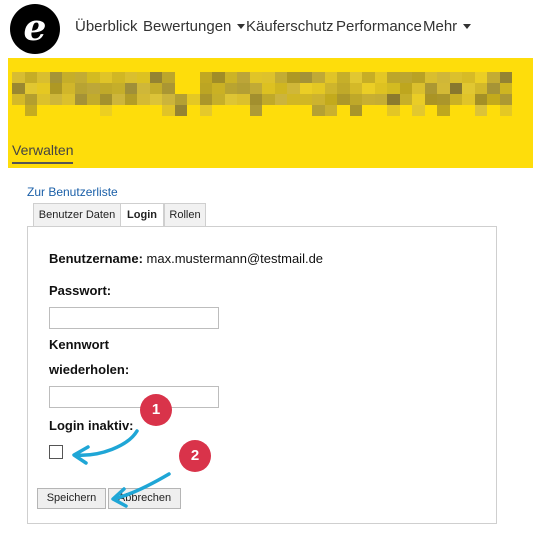 This screenshot has height=550, width=540. Describe the element at coordinates (71, 498) in the screenshot. I see `save-button: Speichern` at that location.